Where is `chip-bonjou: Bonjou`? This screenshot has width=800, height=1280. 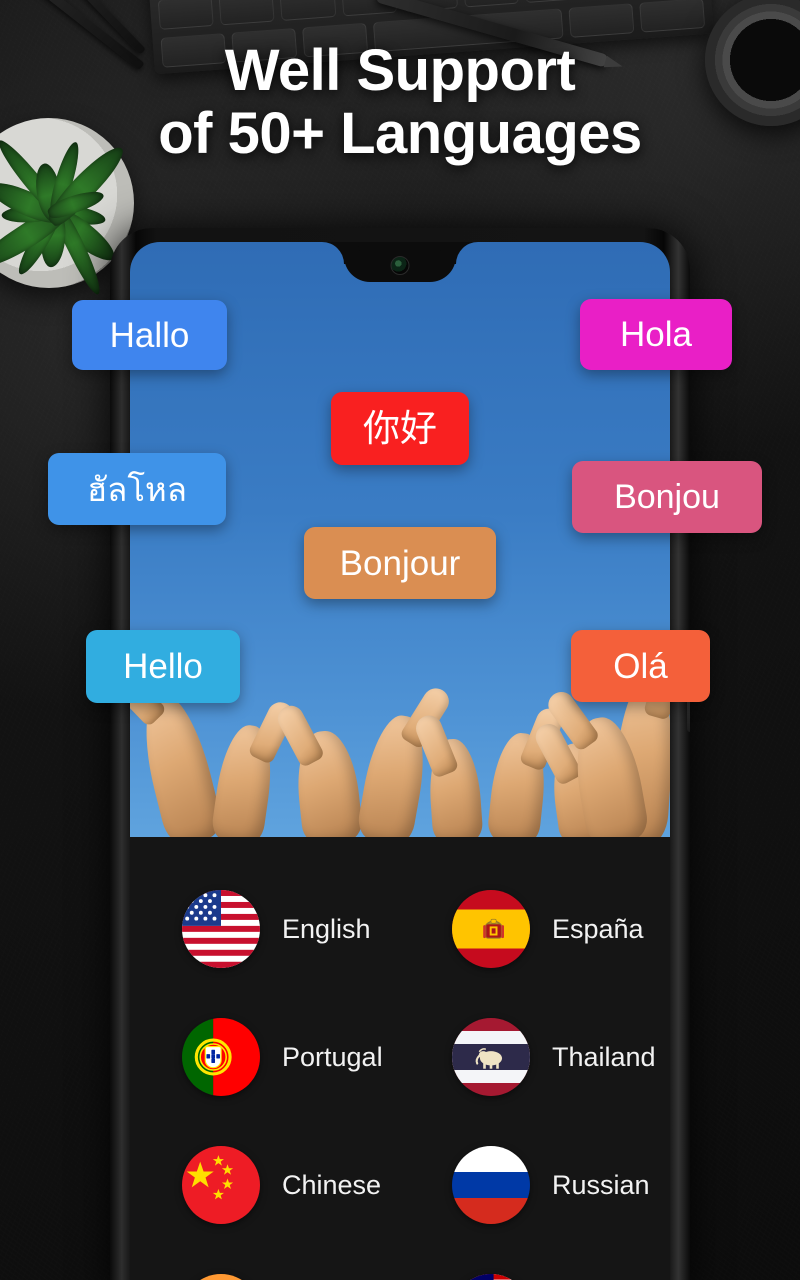
chip-bonjou: Bonjou is located at coordinates (667, 497).